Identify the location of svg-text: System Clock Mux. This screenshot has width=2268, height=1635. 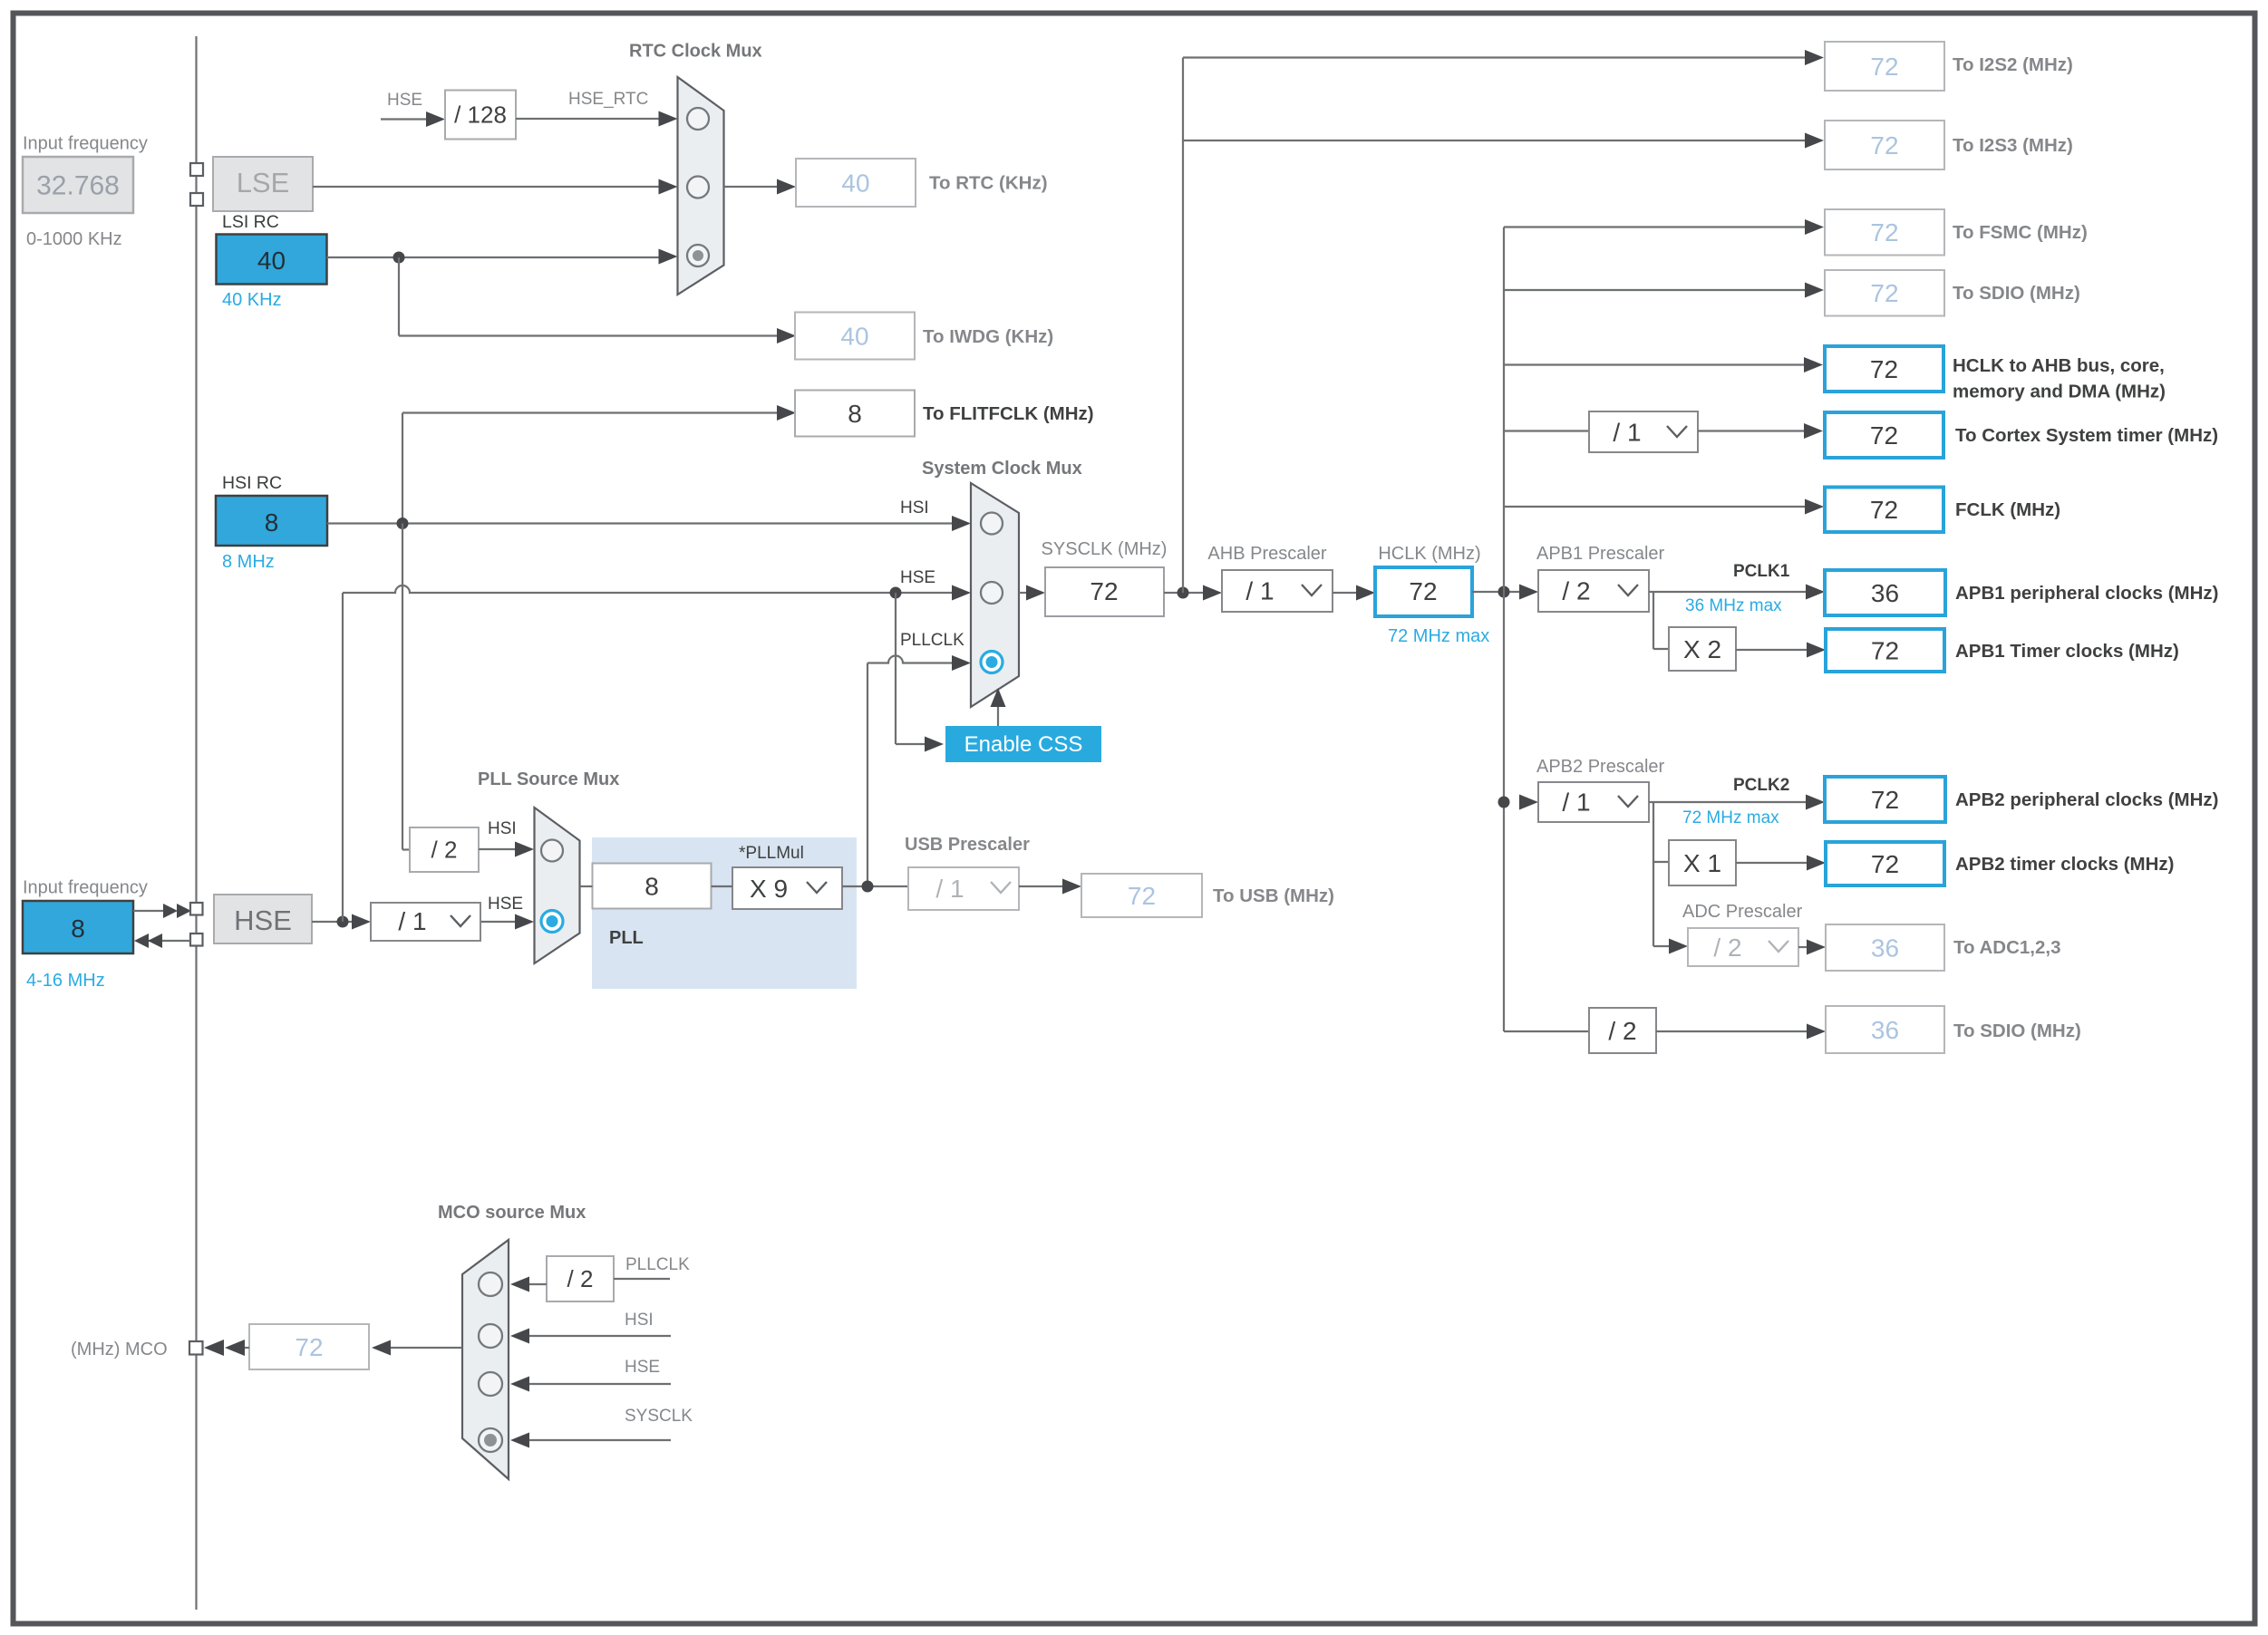
(1002, 469).